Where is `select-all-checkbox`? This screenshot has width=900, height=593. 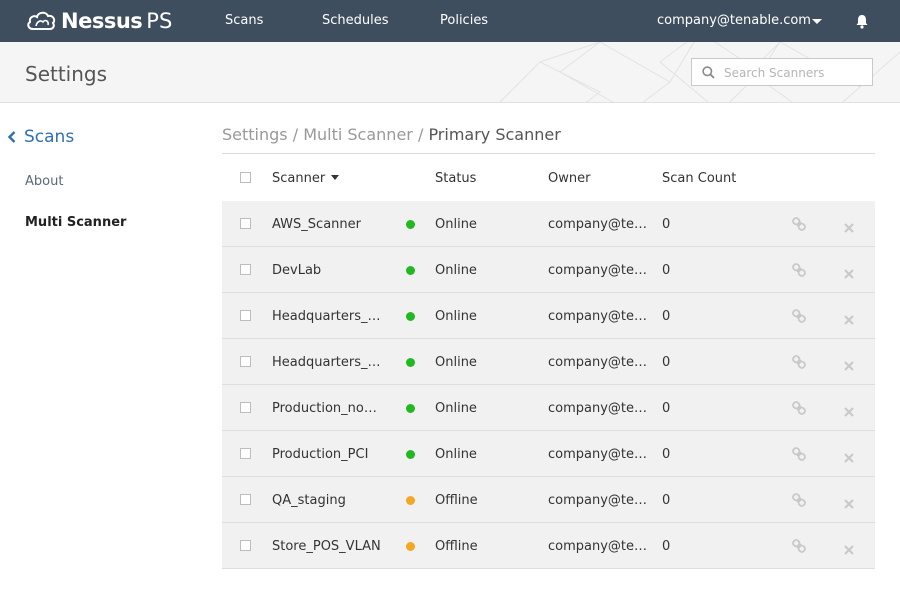 select-all-checkbox is located at coordinates (245, 177).